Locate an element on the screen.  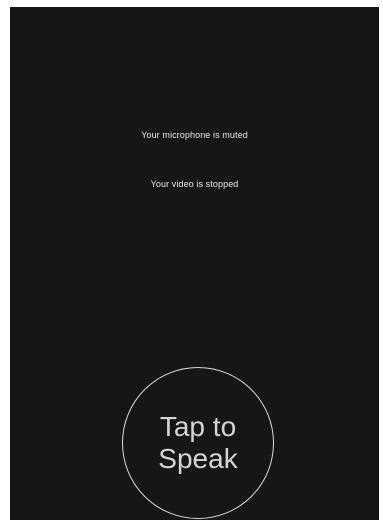
microphone-muted-status: Your microphone is muted is located at coordinates (194, 135).